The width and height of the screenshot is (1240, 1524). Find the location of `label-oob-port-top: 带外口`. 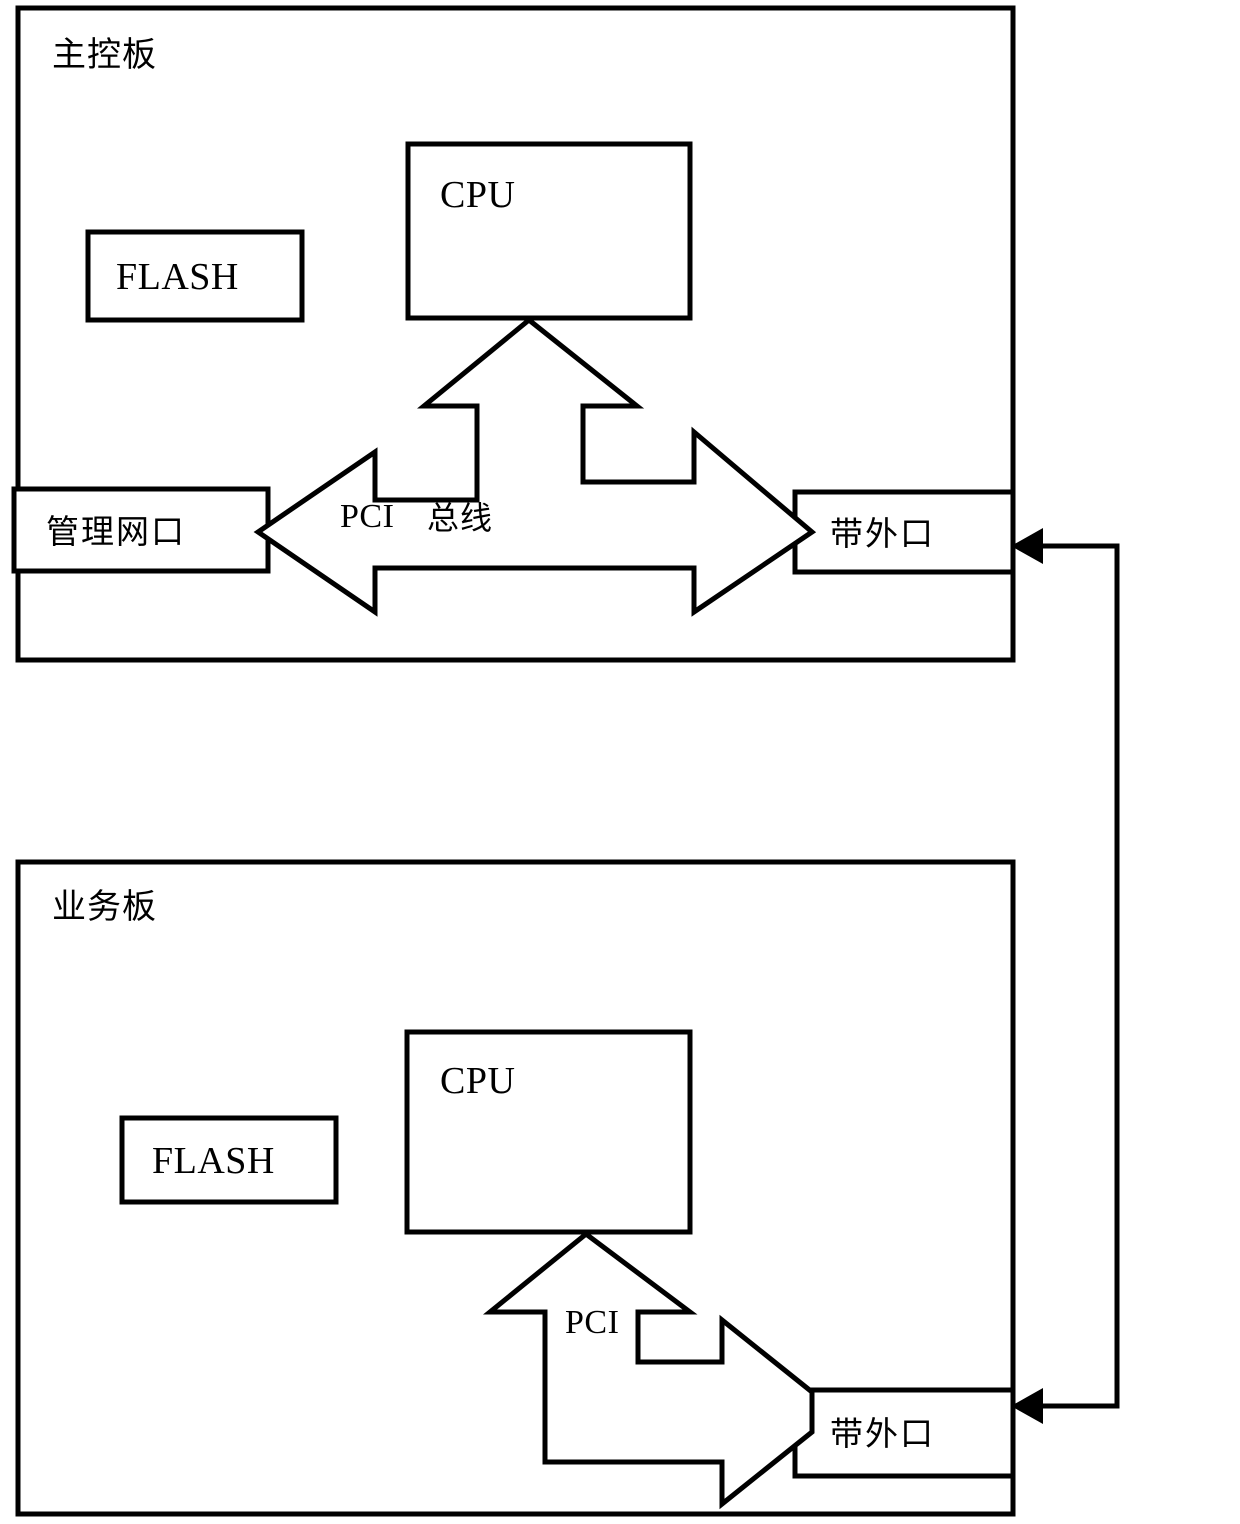

label-oob-port-top: 带外口 is located at coordinates (882, 533).